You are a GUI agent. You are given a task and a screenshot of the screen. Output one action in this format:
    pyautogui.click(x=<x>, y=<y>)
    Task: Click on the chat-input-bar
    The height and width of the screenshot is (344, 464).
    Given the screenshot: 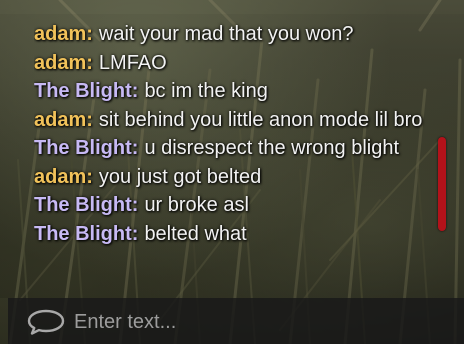 What is the action you would take?
    pyautogui.click(x=236, y=321)
    